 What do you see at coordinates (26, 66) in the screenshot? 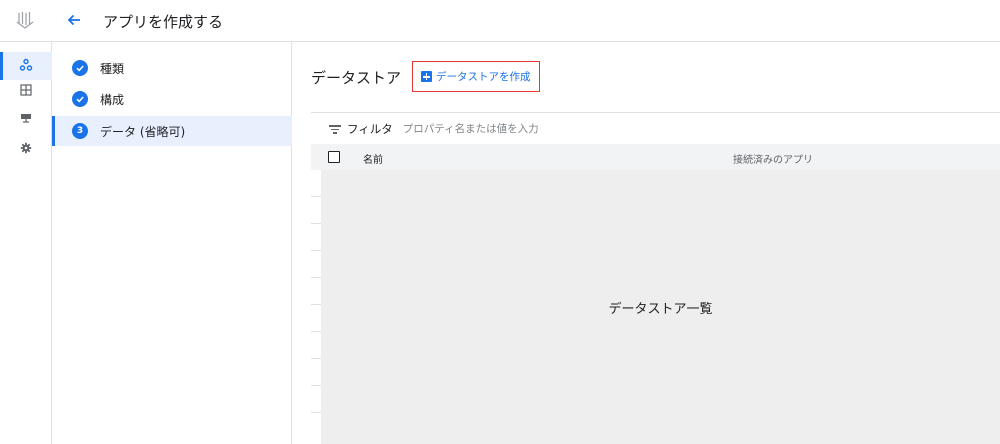
I see `apps-icon` at bounding box center [26, 66].